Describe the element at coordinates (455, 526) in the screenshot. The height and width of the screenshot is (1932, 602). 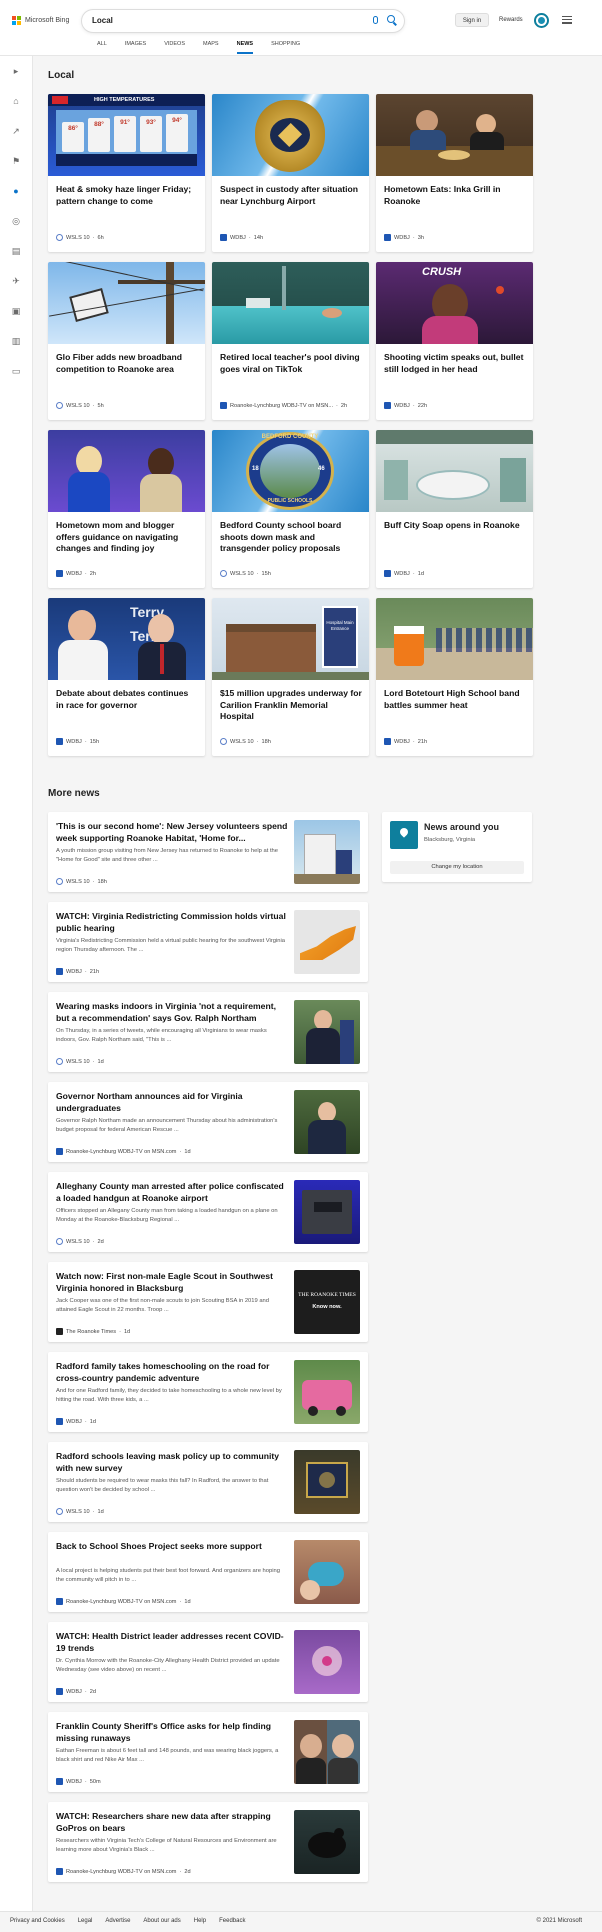
I see `card-title: Buff City Soap opens in Roanoke` at that location.